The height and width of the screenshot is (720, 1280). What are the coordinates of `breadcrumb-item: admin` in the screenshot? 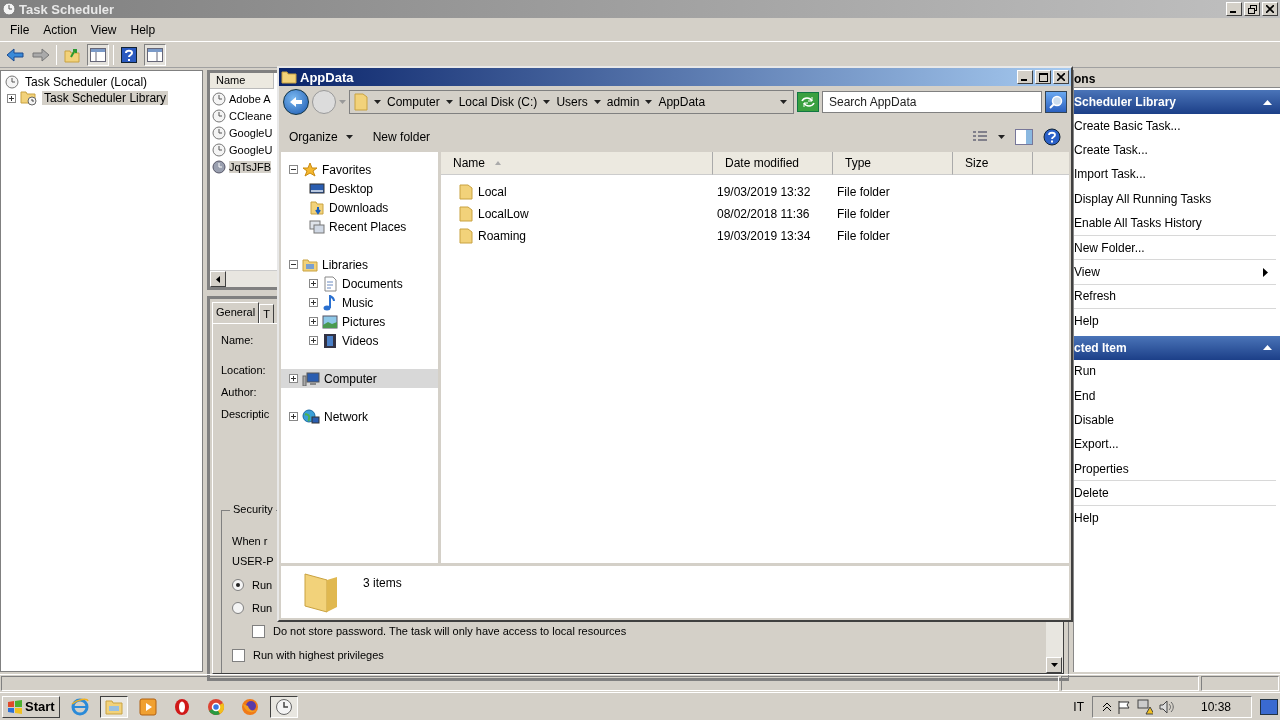 It's located at (623, 102).